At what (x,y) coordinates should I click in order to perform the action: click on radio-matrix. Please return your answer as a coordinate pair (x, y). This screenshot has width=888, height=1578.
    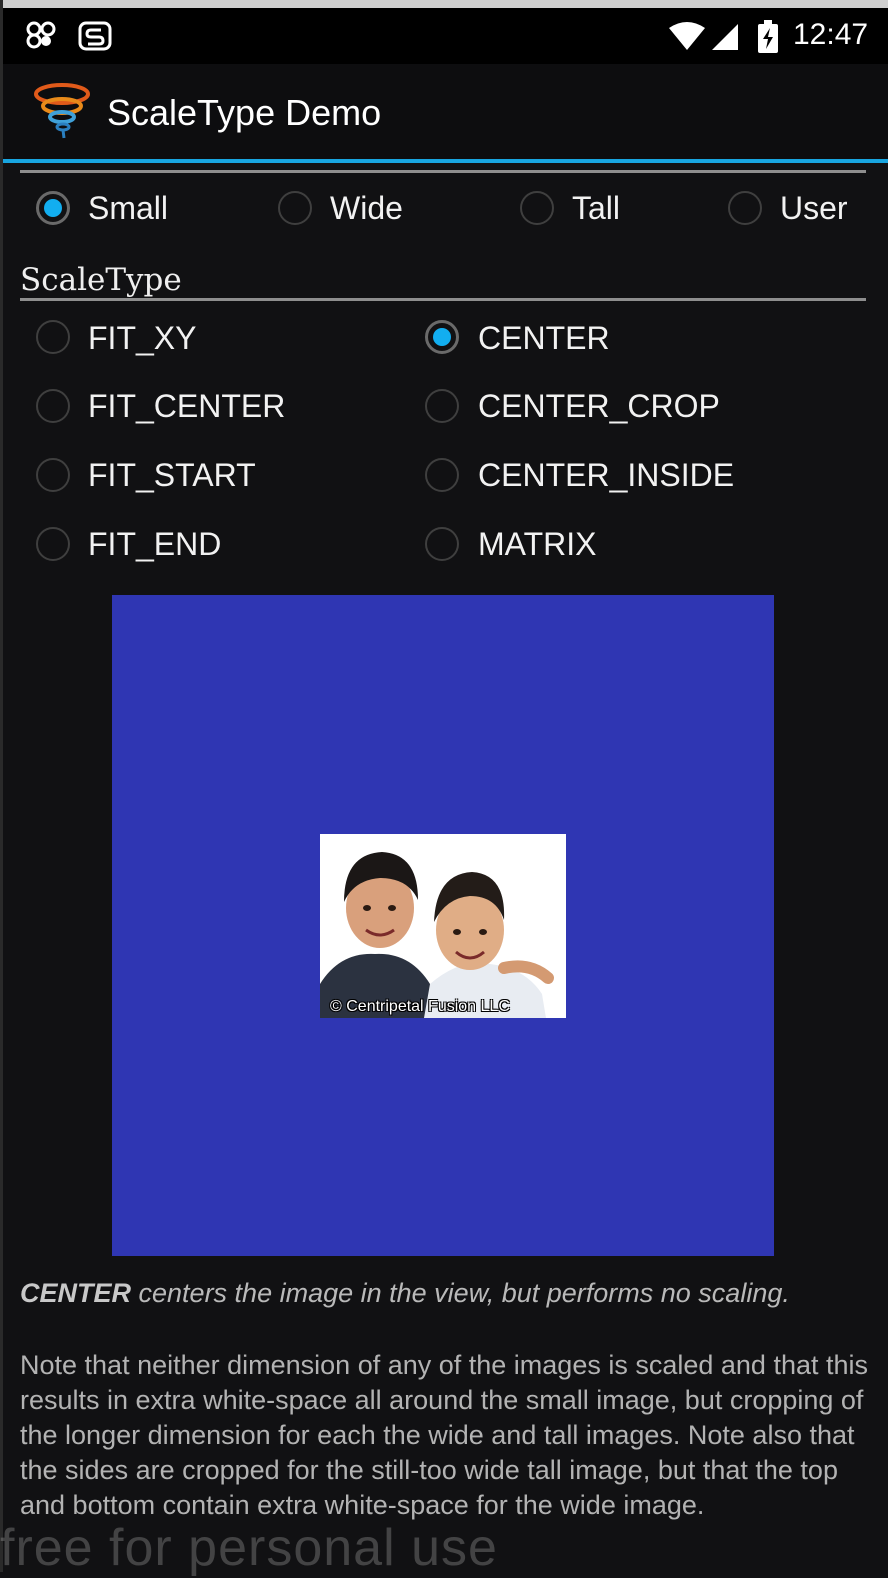
    Looking at the image, I should click on (442, 544).